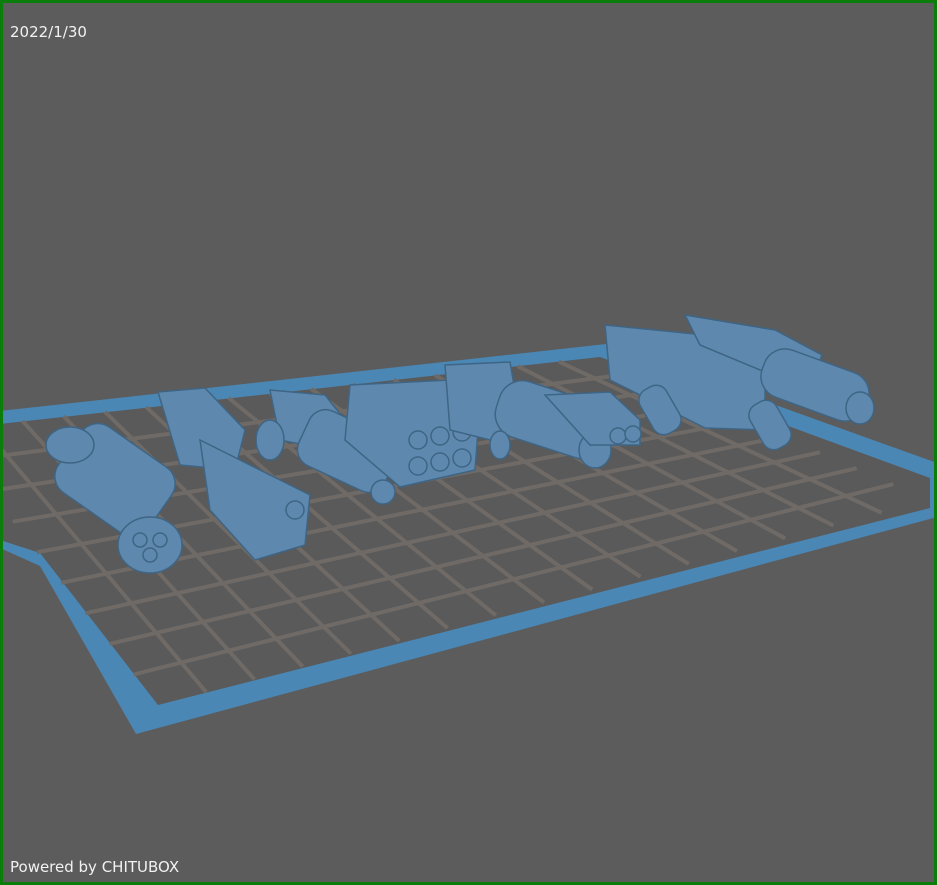 The height and width of the screenshot is (885, 937). What do you see at coordinates (48, 32) in the screenshot?
I see `date-label: 2022/1/30` at bounding box center [48, 32].